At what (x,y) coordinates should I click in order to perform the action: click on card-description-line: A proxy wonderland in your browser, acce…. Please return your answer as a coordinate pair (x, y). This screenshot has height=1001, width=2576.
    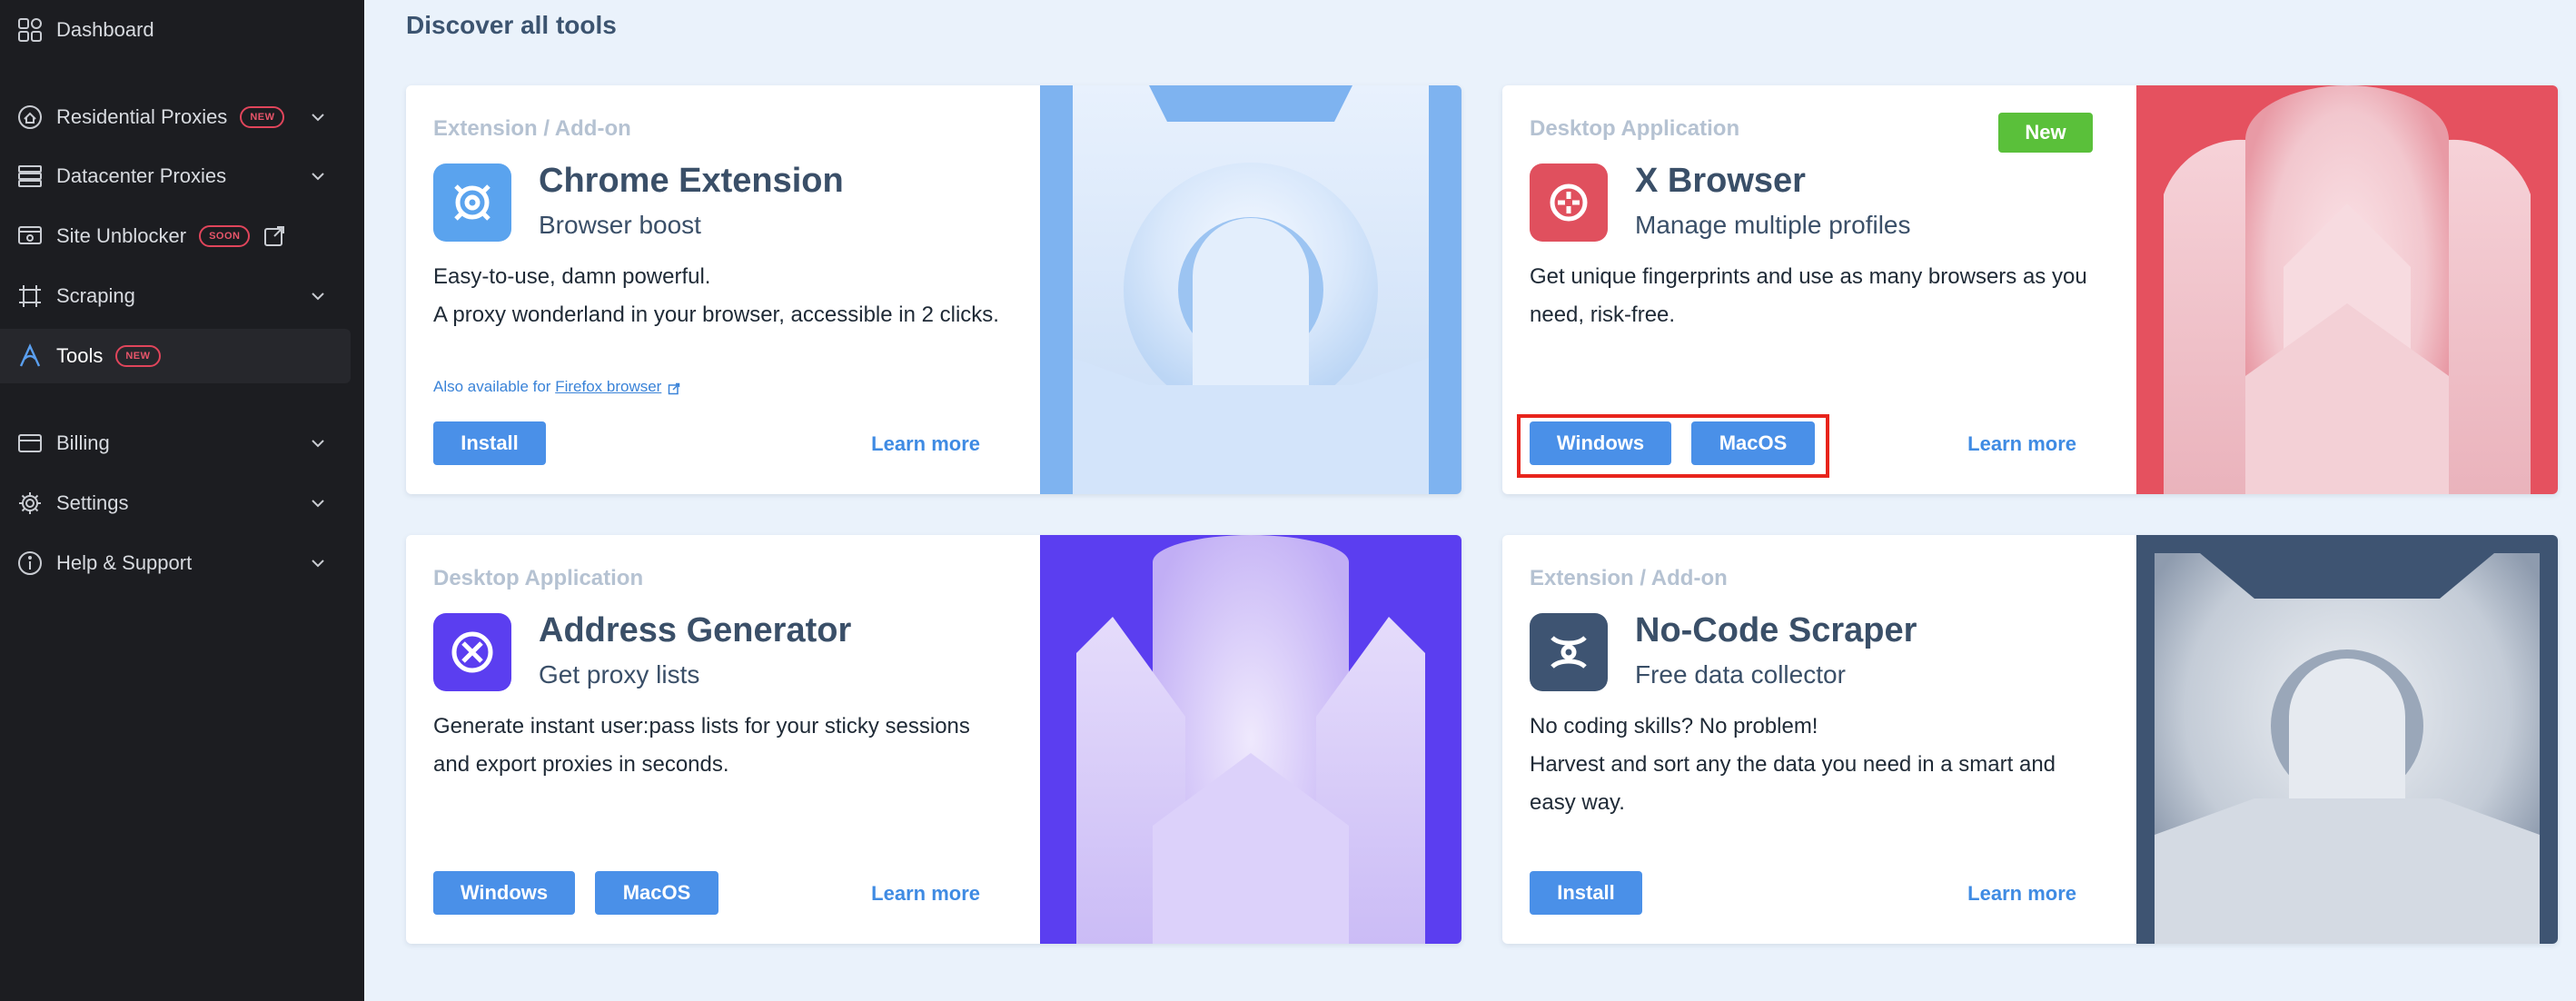
    Looking at the image, I should click on (716, 314).